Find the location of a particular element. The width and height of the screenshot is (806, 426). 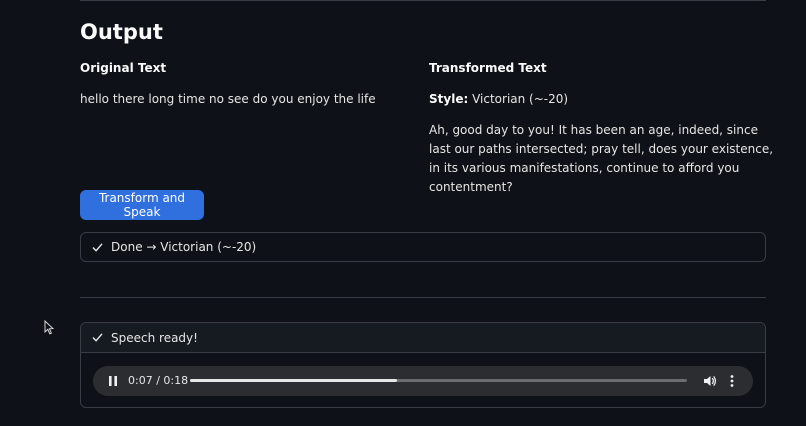

transformed-text-title: Transformed Text is located at coordinates (488, 68).